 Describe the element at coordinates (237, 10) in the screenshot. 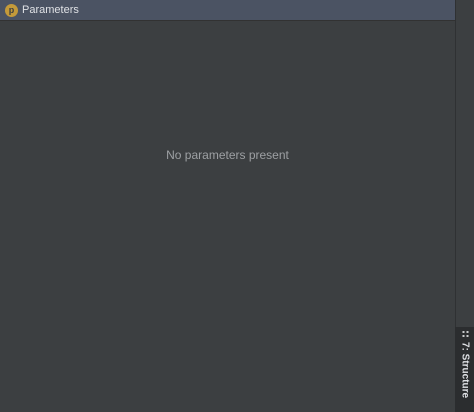

I see `tool-window-header: p Parameters` at that location.